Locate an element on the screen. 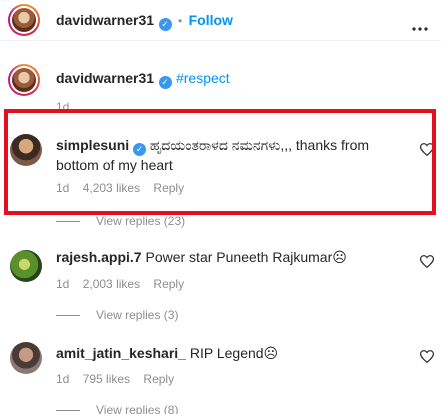 This screenshot has height=414, width=441. comment-meta: 1d 2,003 likes Reply is located at coordinates (125, 284).